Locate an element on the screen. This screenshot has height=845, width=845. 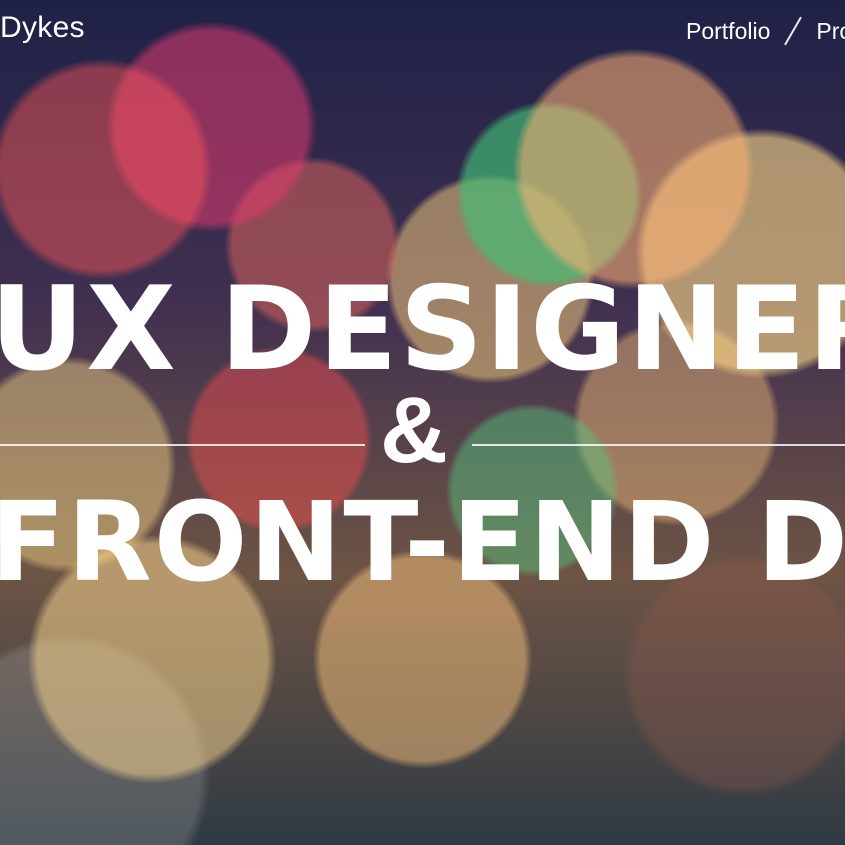
site-brand: Dykes is located at coordinates (42, 28).